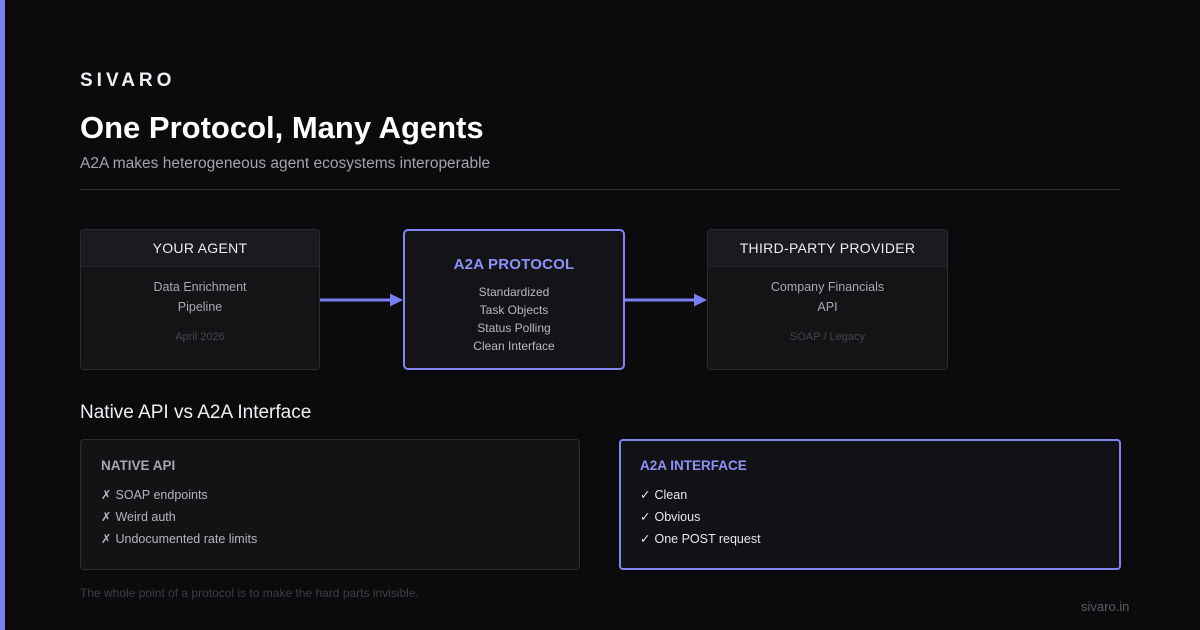  Describe the element at coordinates (827, 248) in the screenshot. I see `third-party-header: THIRD-PARTY PROVIDER` at that location.